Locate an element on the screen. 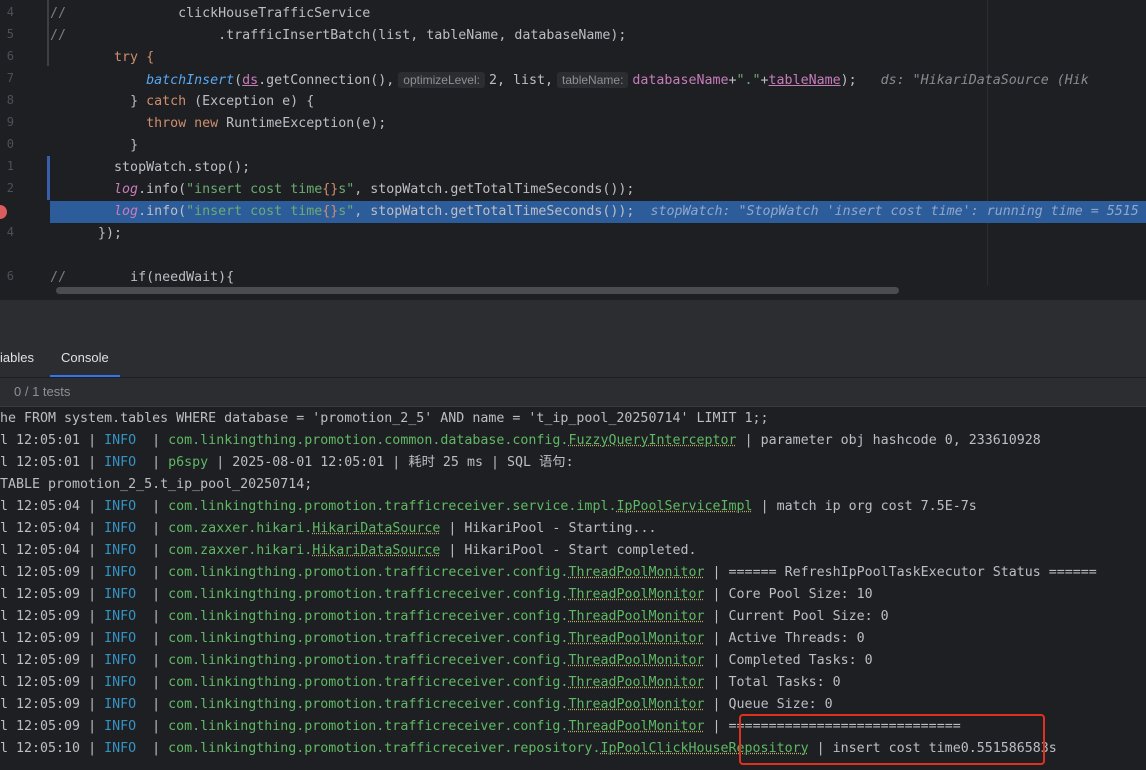  code-text: + is located at coordinates (764, 80).